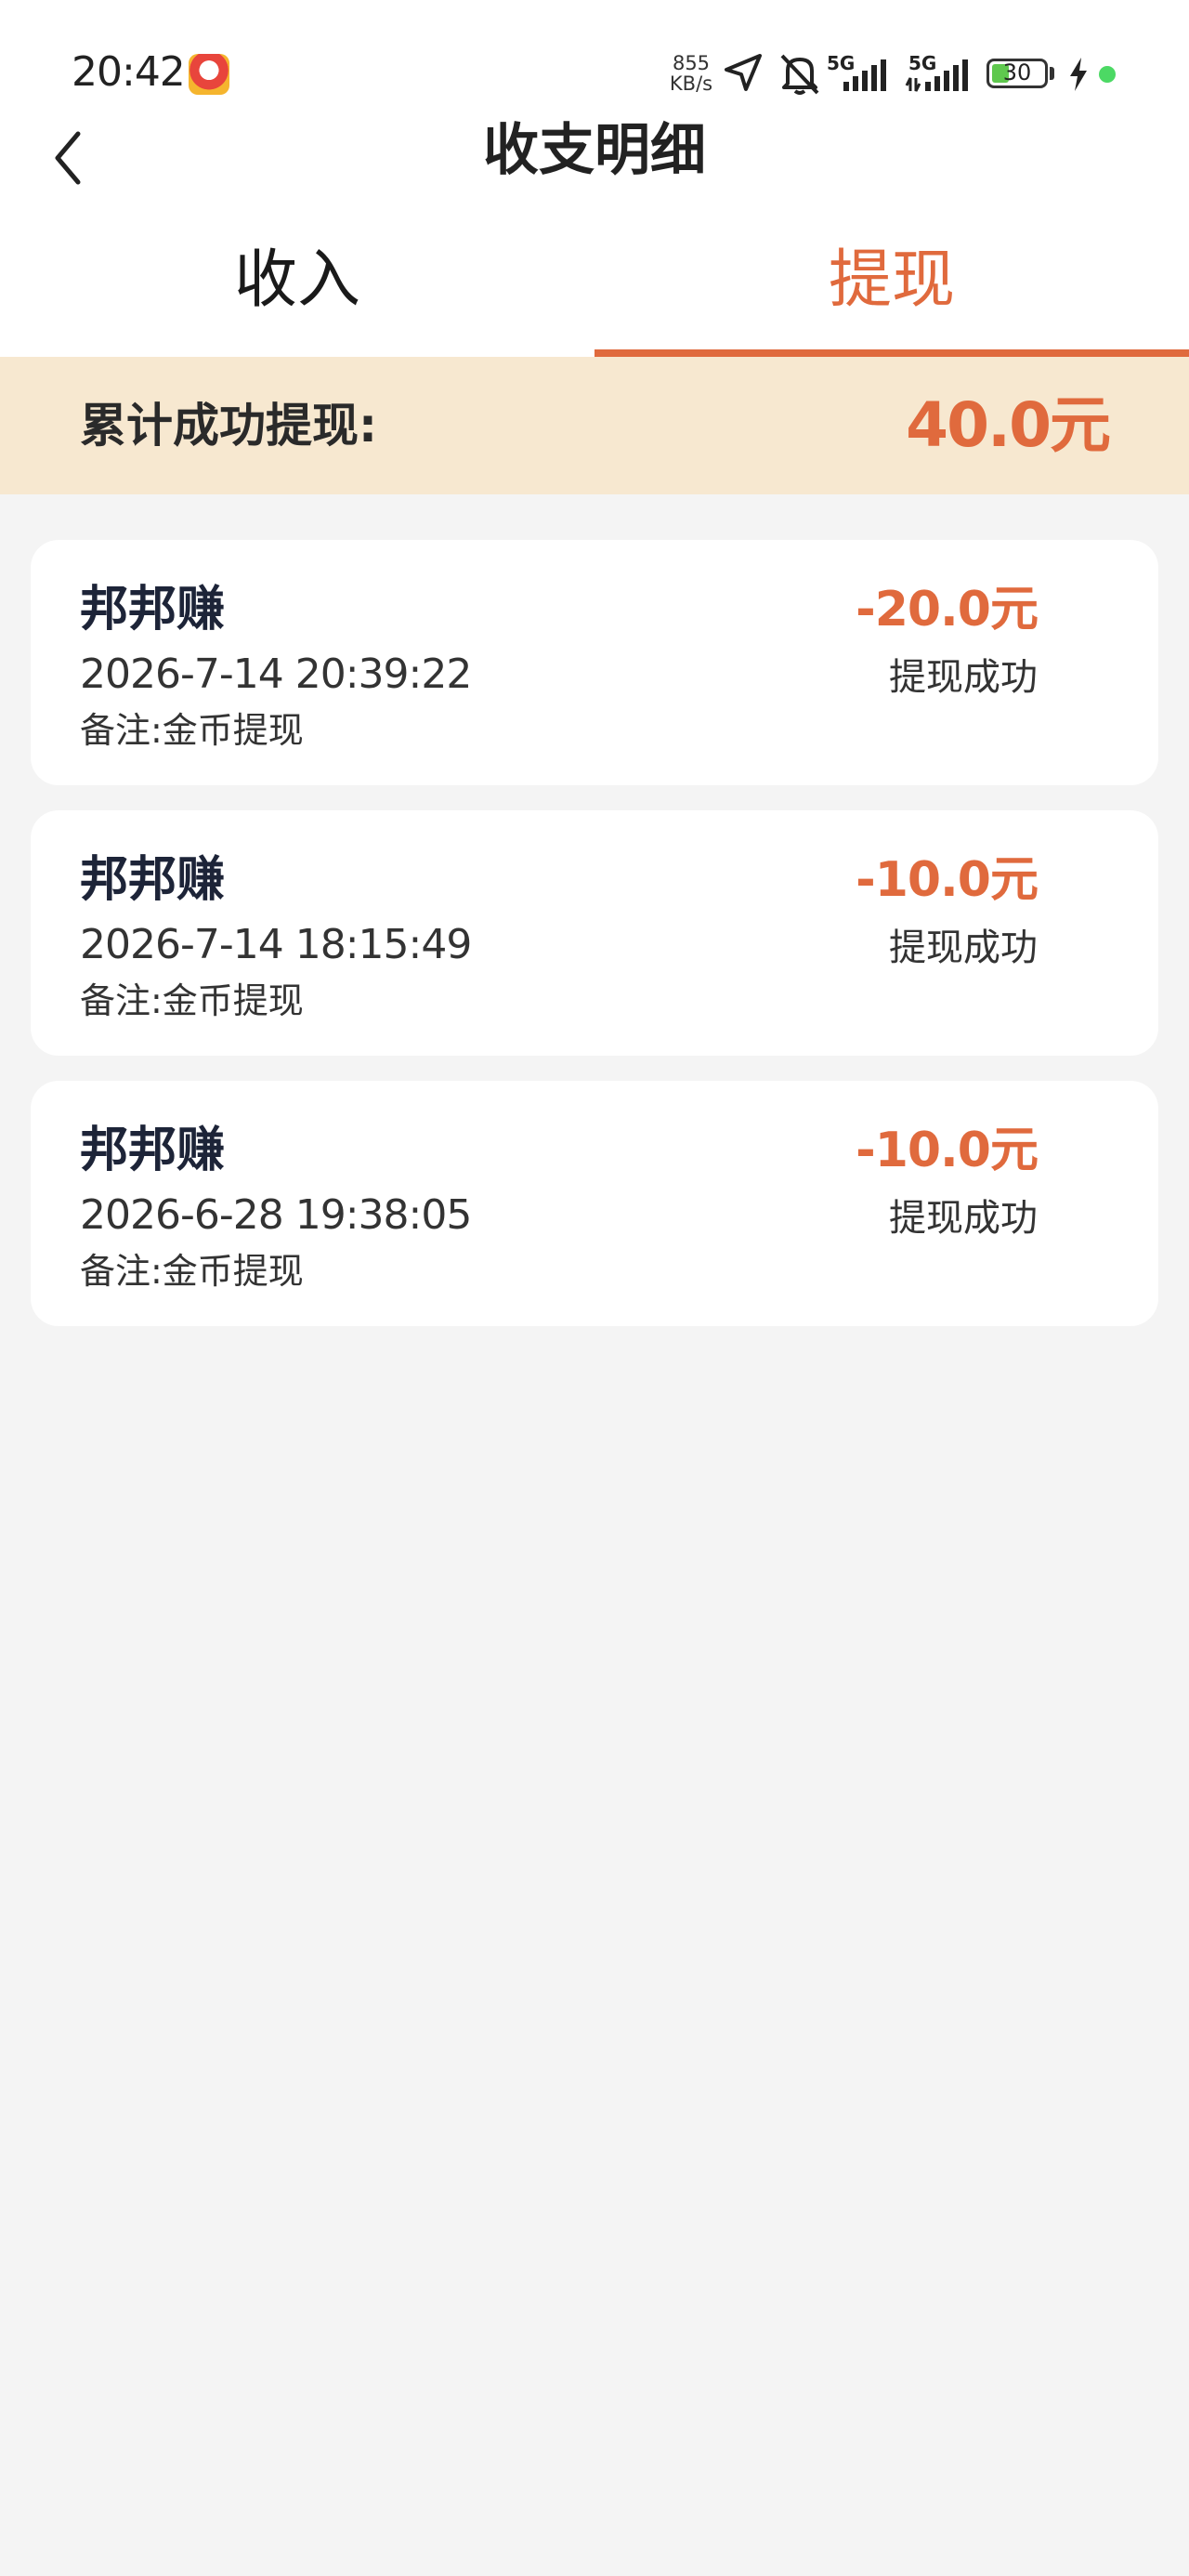  I want to click on battery-level: 30, so click(1017, 72).